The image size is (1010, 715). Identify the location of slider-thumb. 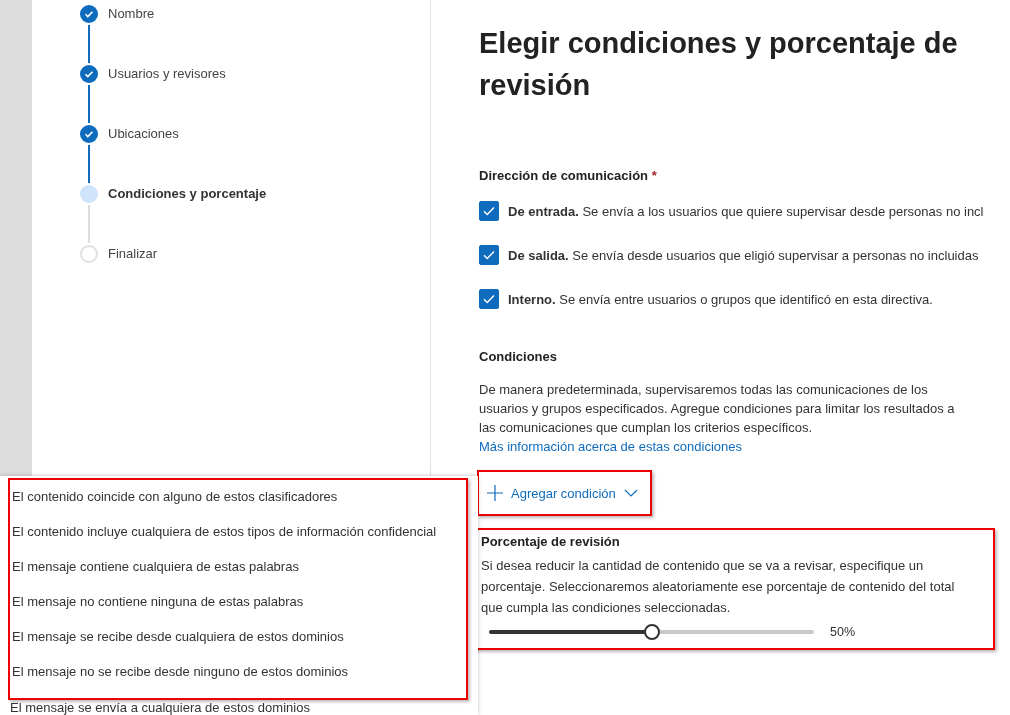
(651, 632).